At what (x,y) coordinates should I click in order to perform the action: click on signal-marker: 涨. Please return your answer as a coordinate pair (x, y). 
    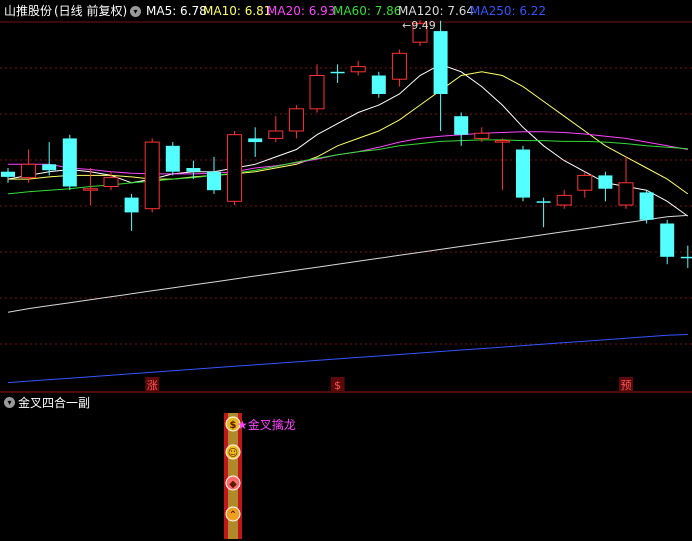
    Looking at the image, I should click on (152, 384).